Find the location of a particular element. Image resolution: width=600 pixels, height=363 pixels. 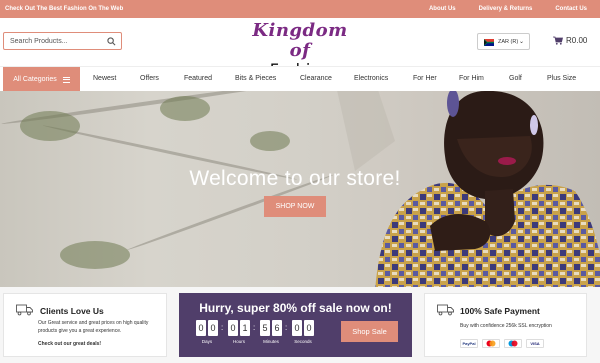

cart-icon is located at coordinates (558, 40).